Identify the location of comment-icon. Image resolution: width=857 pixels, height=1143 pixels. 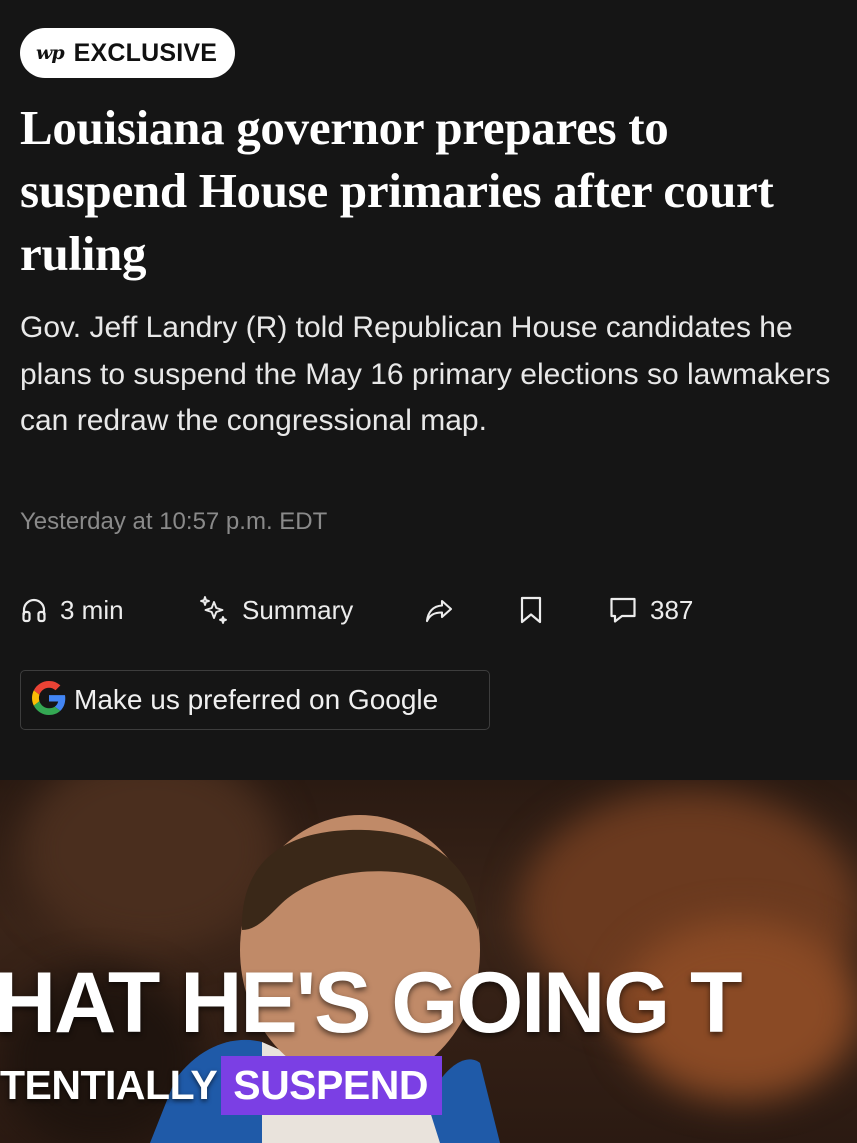
(623, 610).